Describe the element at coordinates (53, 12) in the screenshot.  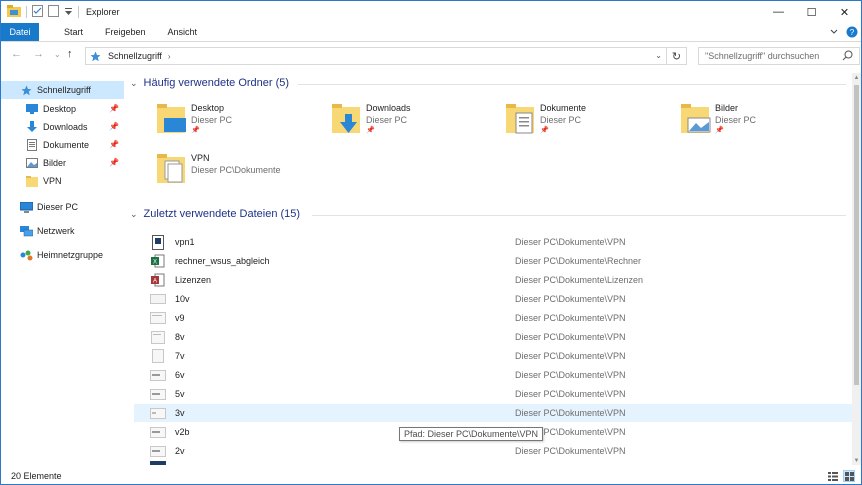
I see `new-folder-icon` at that location.